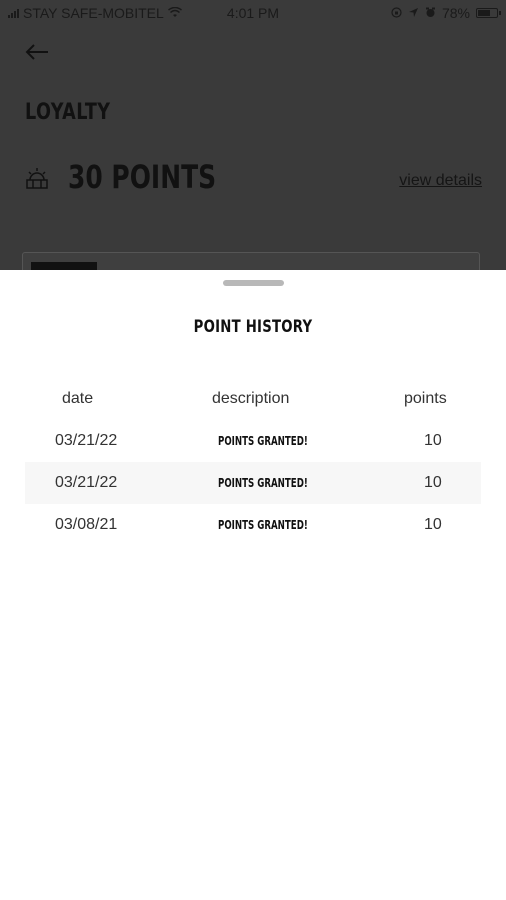 The image size is (506, 900). What do you see at coordinates (78, 398) in the screenshot?
I see `column-header-date: date` at bounding box center [78, 398].